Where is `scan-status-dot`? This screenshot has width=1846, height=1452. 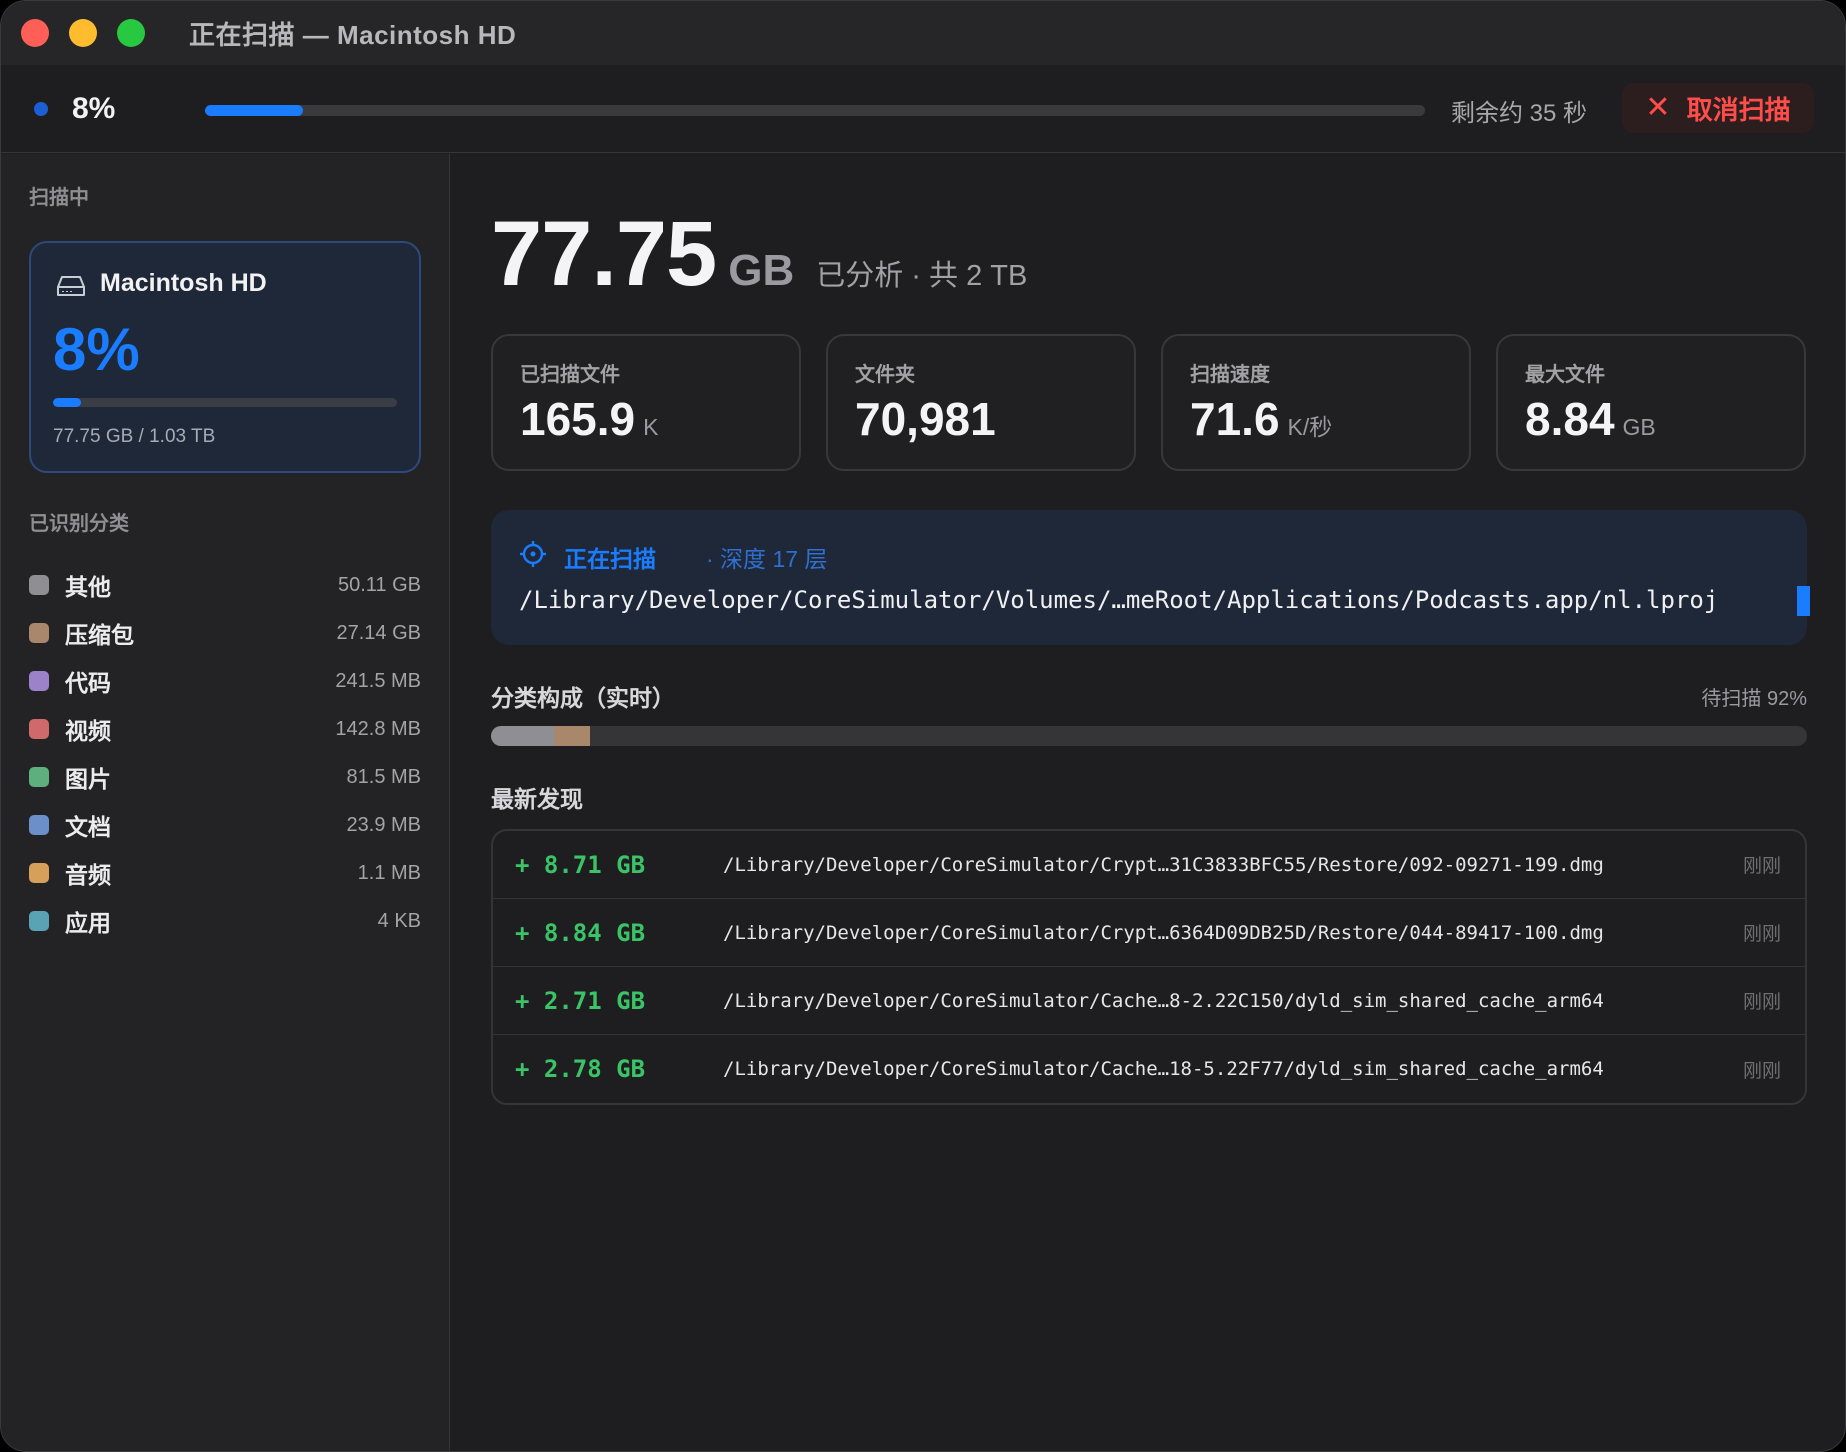 scan-status-dot is located at coordinates (41, 108).